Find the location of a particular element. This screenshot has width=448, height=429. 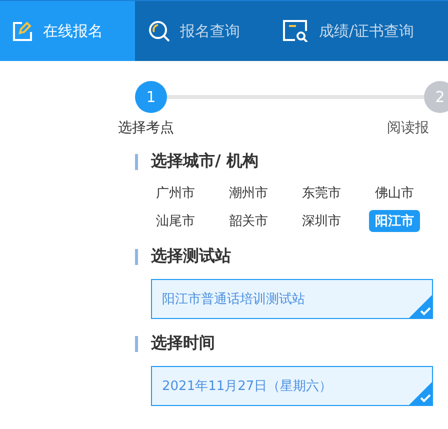

section-title: 选择测试站 is located at coordinates (191, 256).